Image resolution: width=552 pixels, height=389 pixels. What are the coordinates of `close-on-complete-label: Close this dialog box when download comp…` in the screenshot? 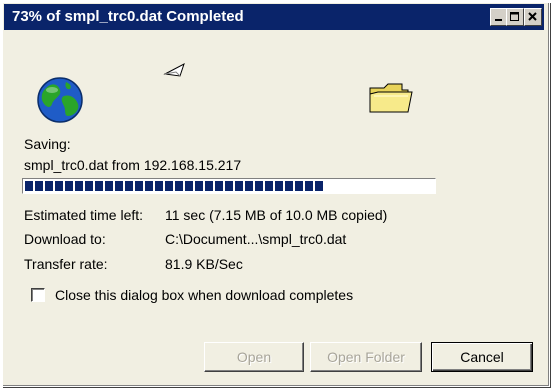 It's located at (204, 295).